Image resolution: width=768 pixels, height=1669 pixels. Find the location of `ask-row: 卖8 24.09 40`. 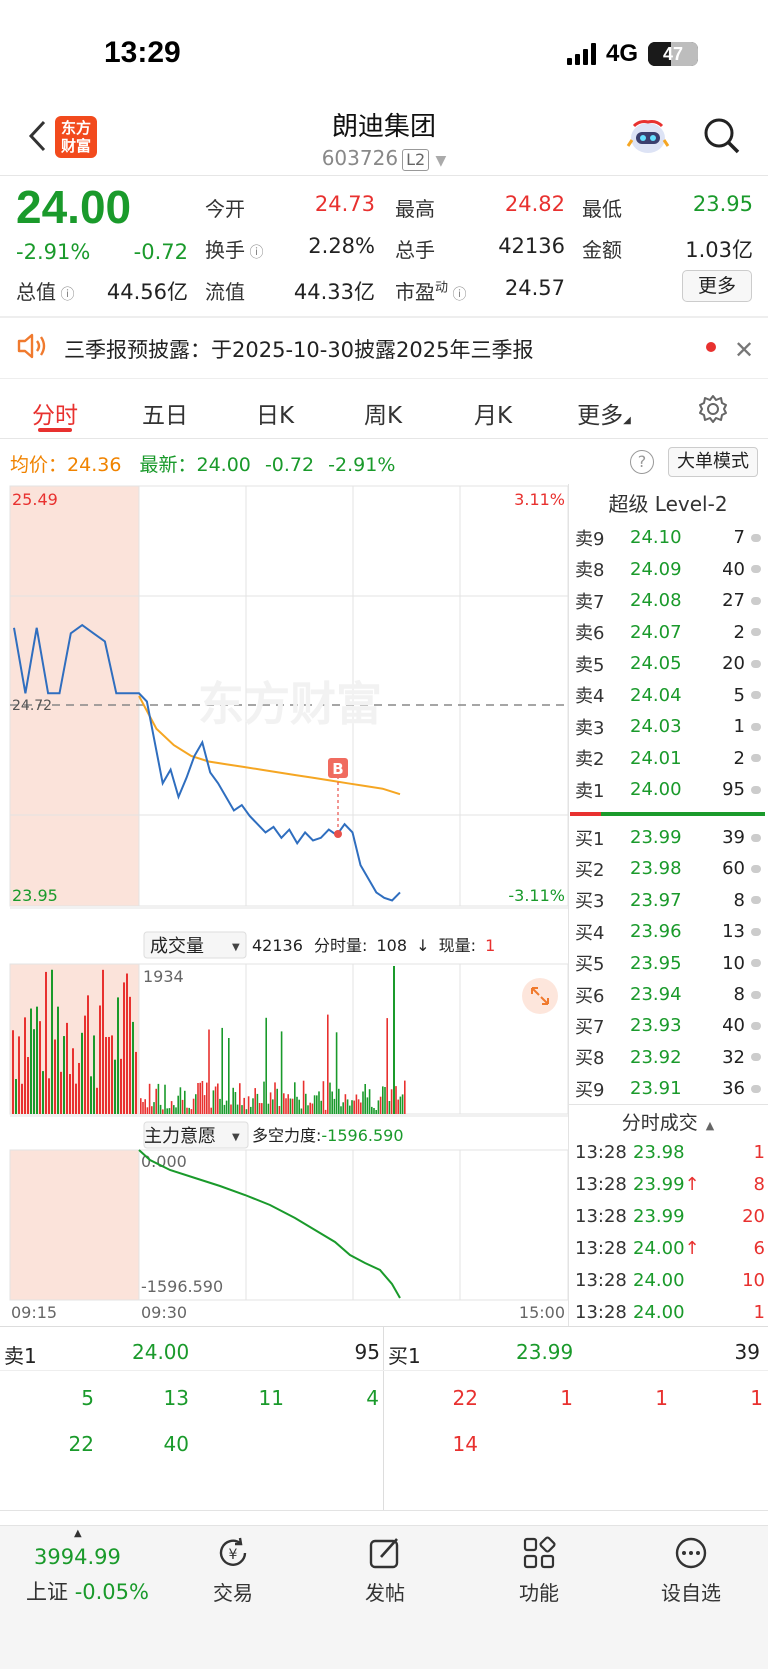

ask-row: 卖8 24.09 40 is located at coordinates (670, 569).